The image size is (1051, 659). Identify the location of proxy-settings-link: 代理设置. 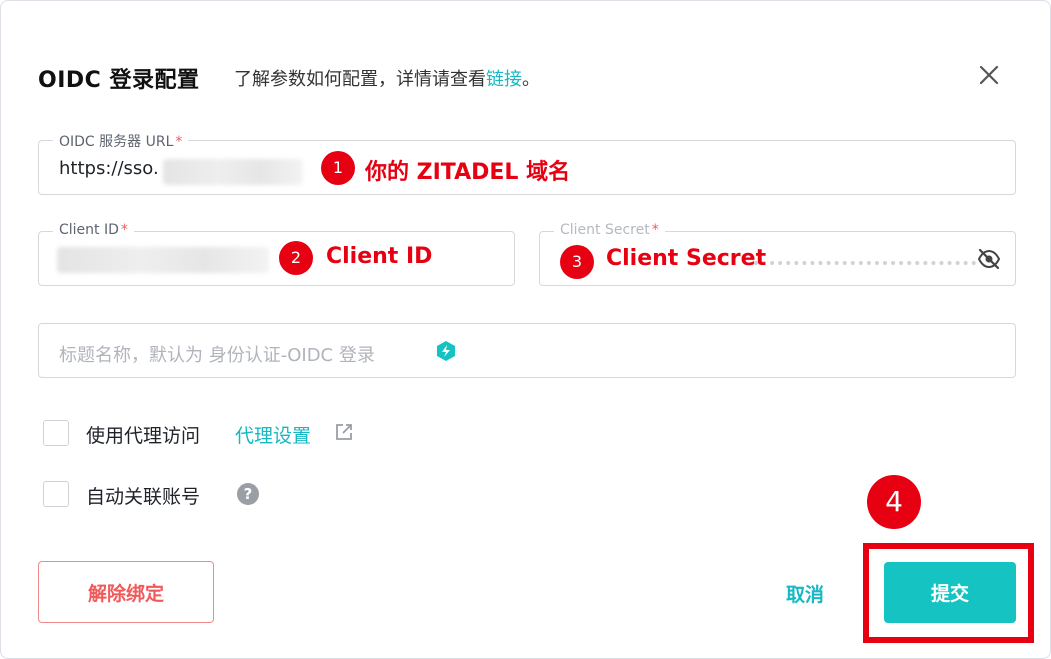
(273, 434).